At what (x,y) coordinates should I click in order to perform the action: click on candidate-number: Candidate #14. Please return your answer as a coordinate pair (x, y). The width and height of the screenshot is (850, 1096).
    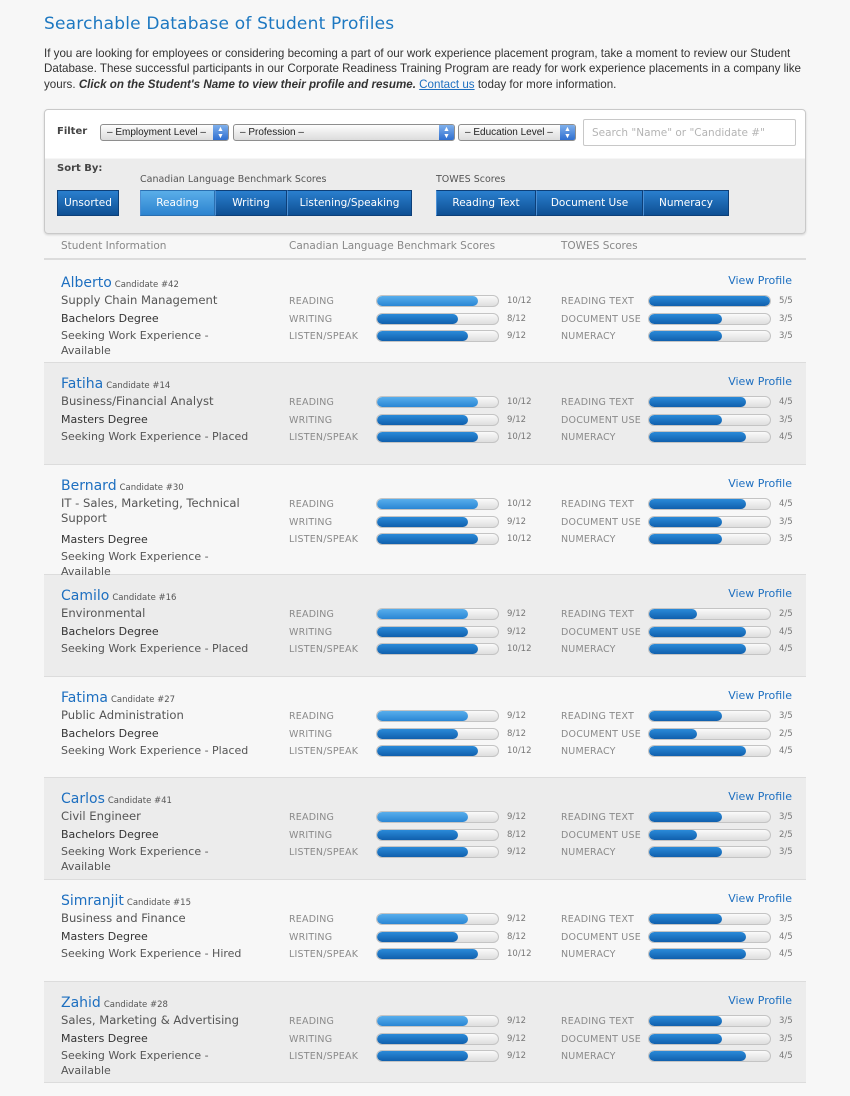
    Looking at the image, I should click on (138, 386).